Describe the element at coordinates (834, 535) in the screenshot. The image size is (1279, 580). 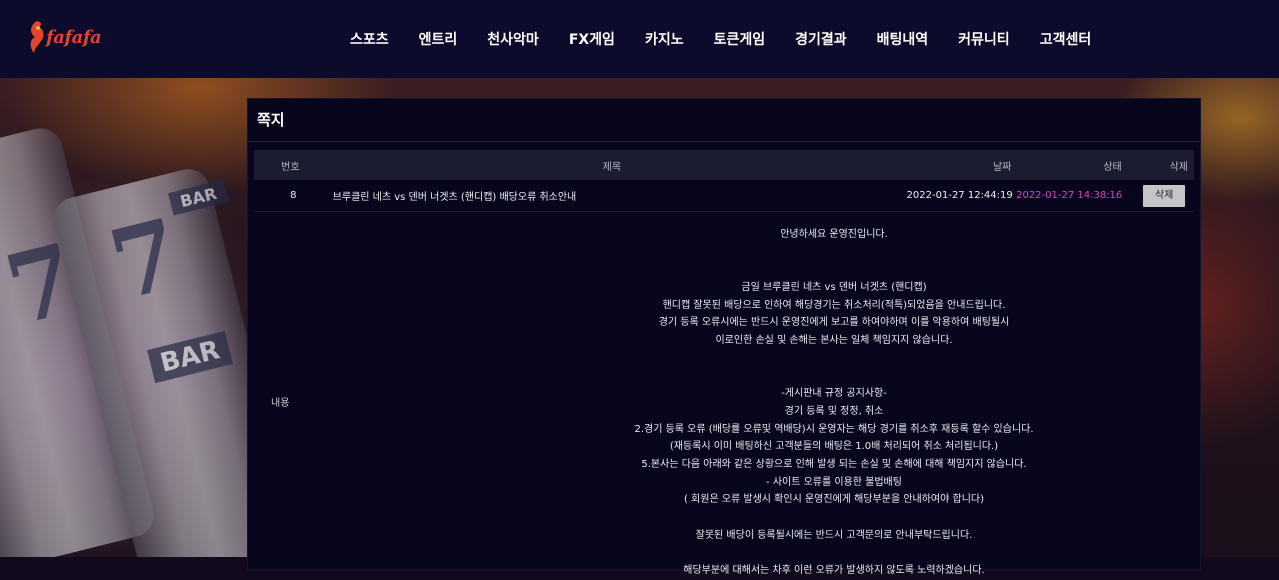
I see `body-line: 잘못된 배당이 등록될시에는 반드시 고객문의로 안내부탁드립니다.` at that location.